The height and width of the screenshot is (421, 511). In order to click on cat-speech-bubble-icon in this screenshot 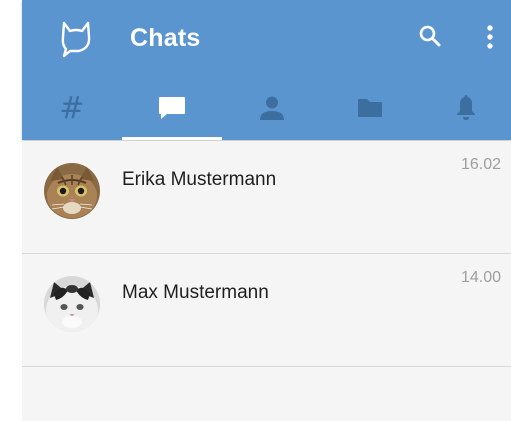, I will do `click(76, 39)`.